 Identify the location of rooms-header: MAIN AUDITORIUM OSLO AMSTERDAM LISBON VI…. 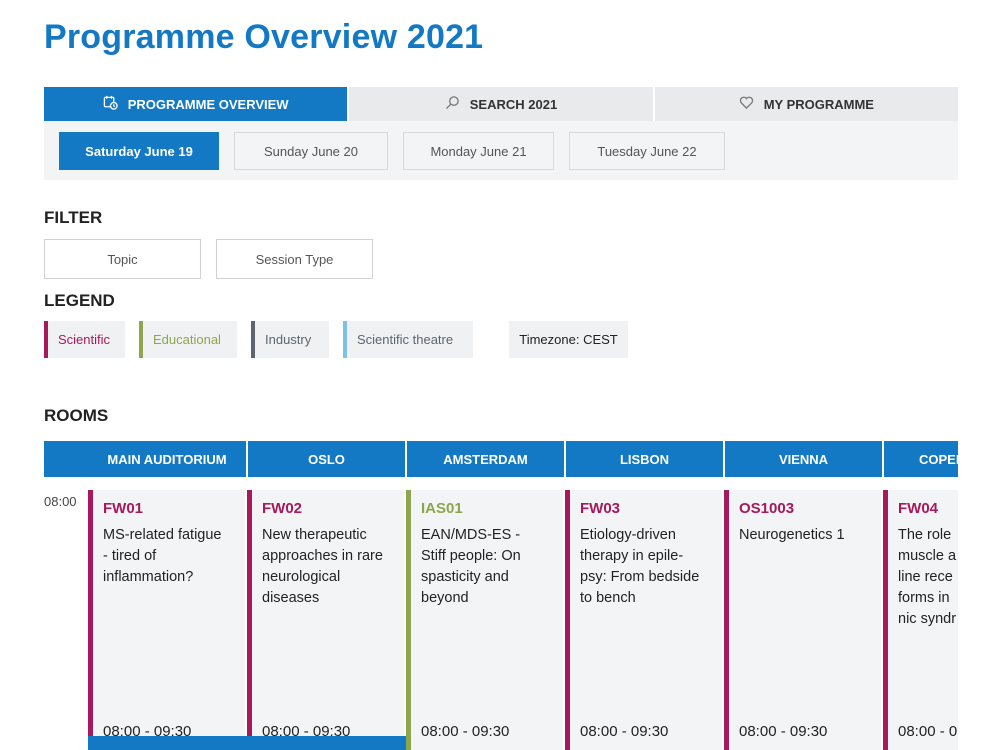
(501, 459).